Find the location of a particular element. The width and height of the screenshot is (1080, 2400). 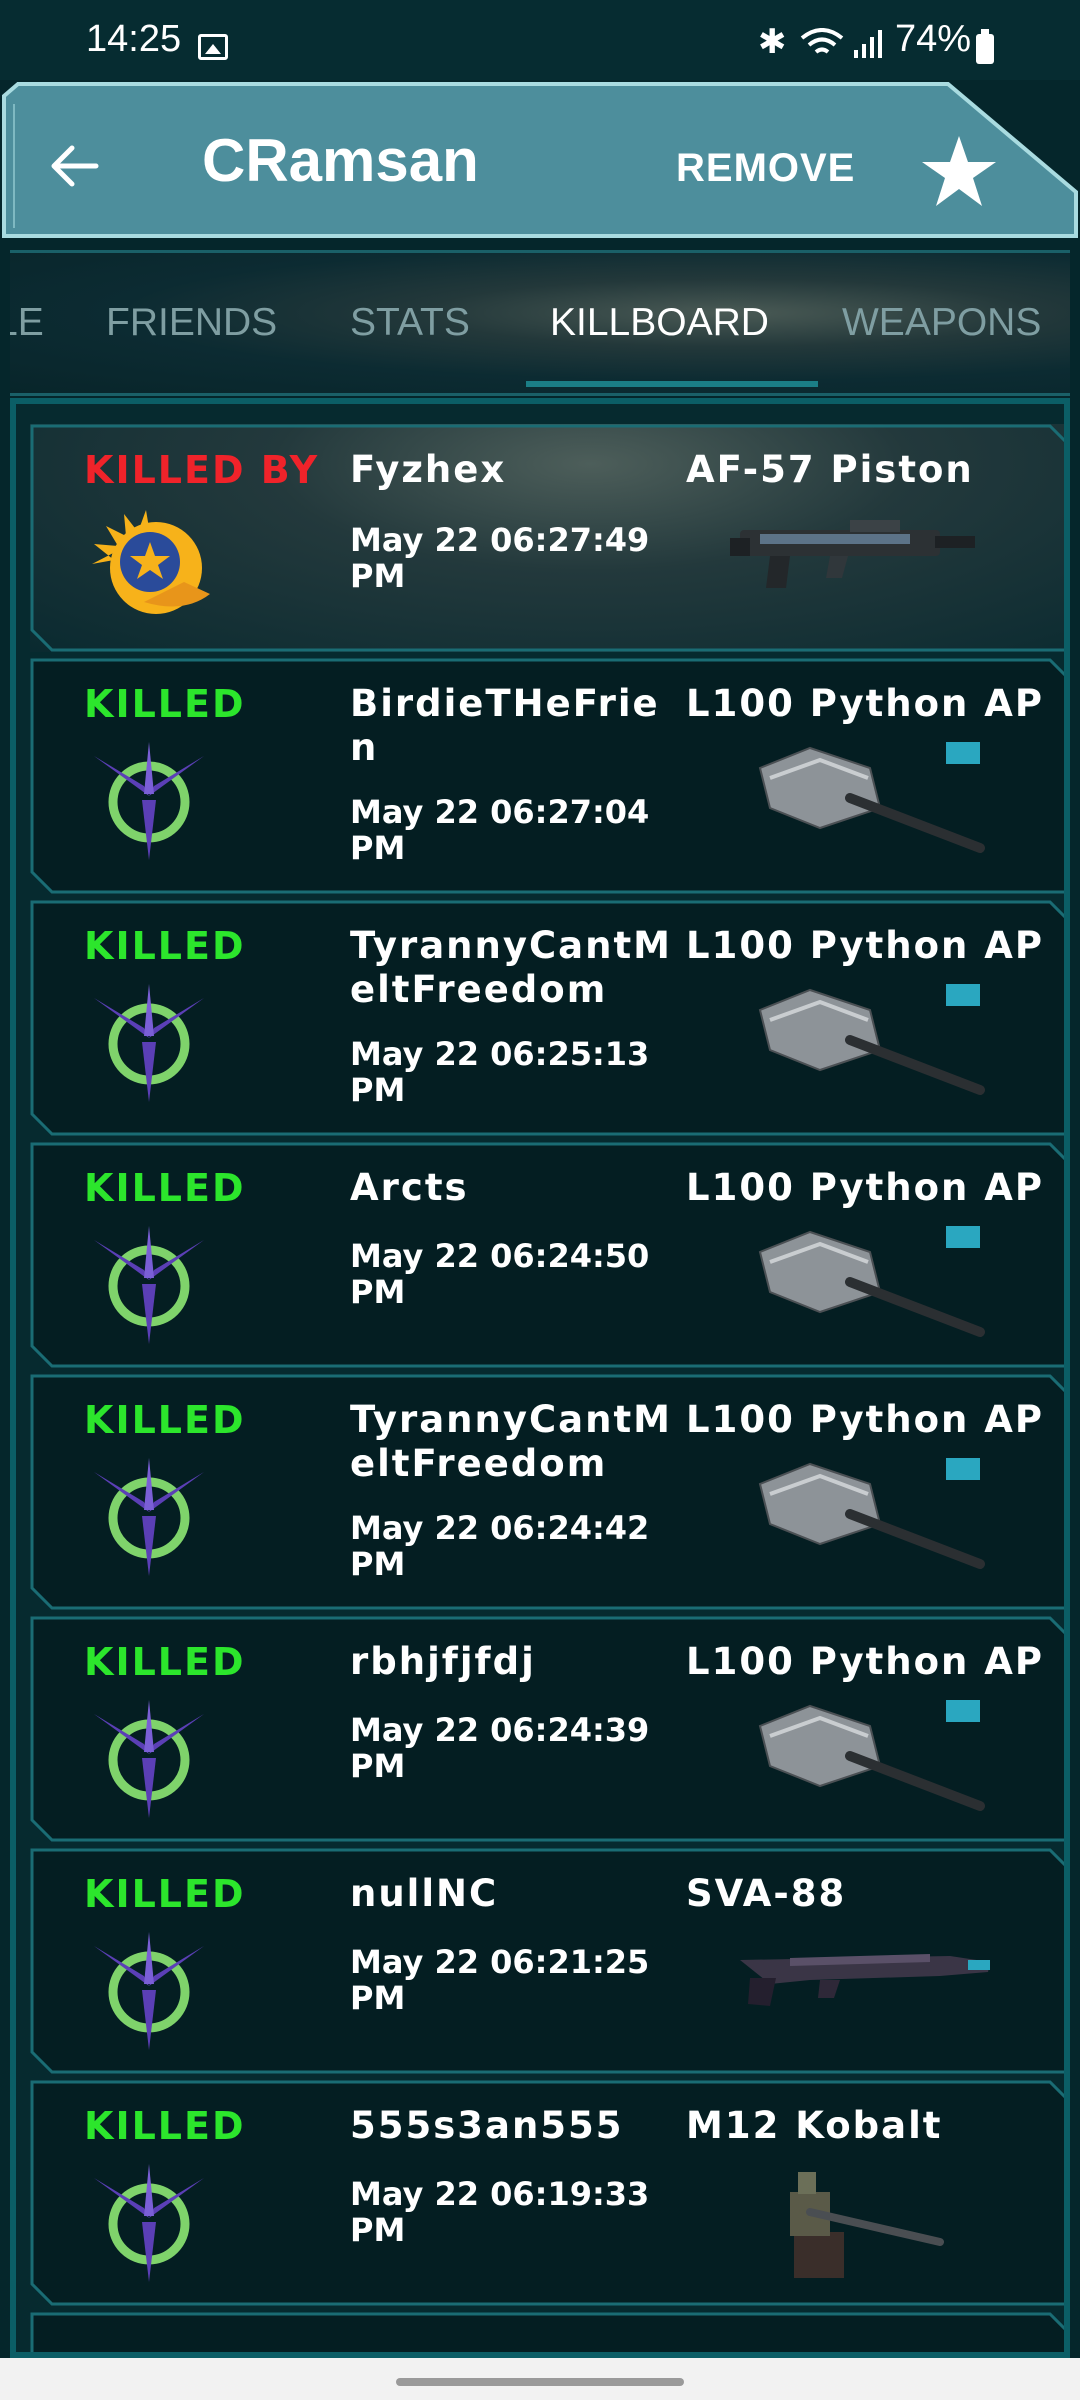

signal-icon is located at coordinates (868, 44).